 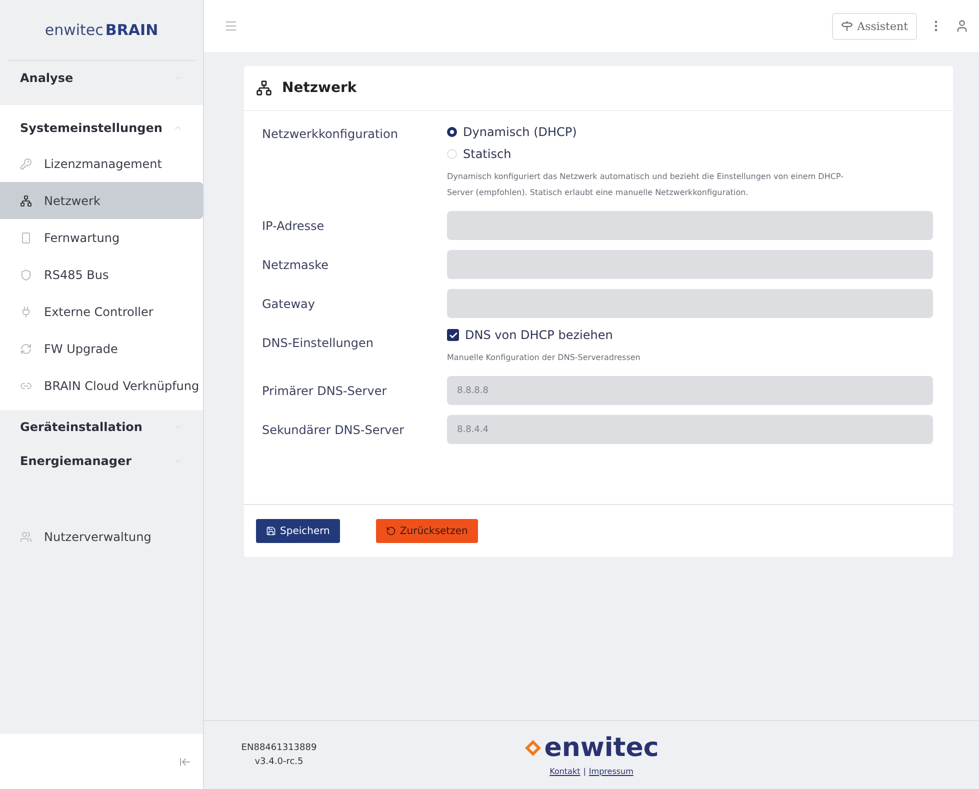 I want to click on save-button: Speichern, so click(x=298, y=531).